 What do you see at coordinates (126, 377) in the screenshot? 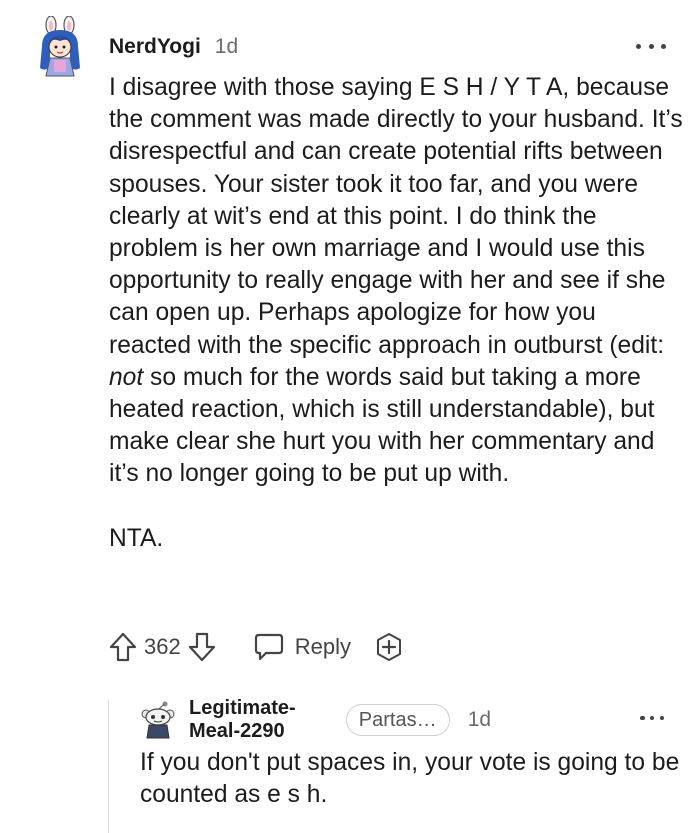
I see `comment-text-emphasis: not` at bounding box center [126, 377].